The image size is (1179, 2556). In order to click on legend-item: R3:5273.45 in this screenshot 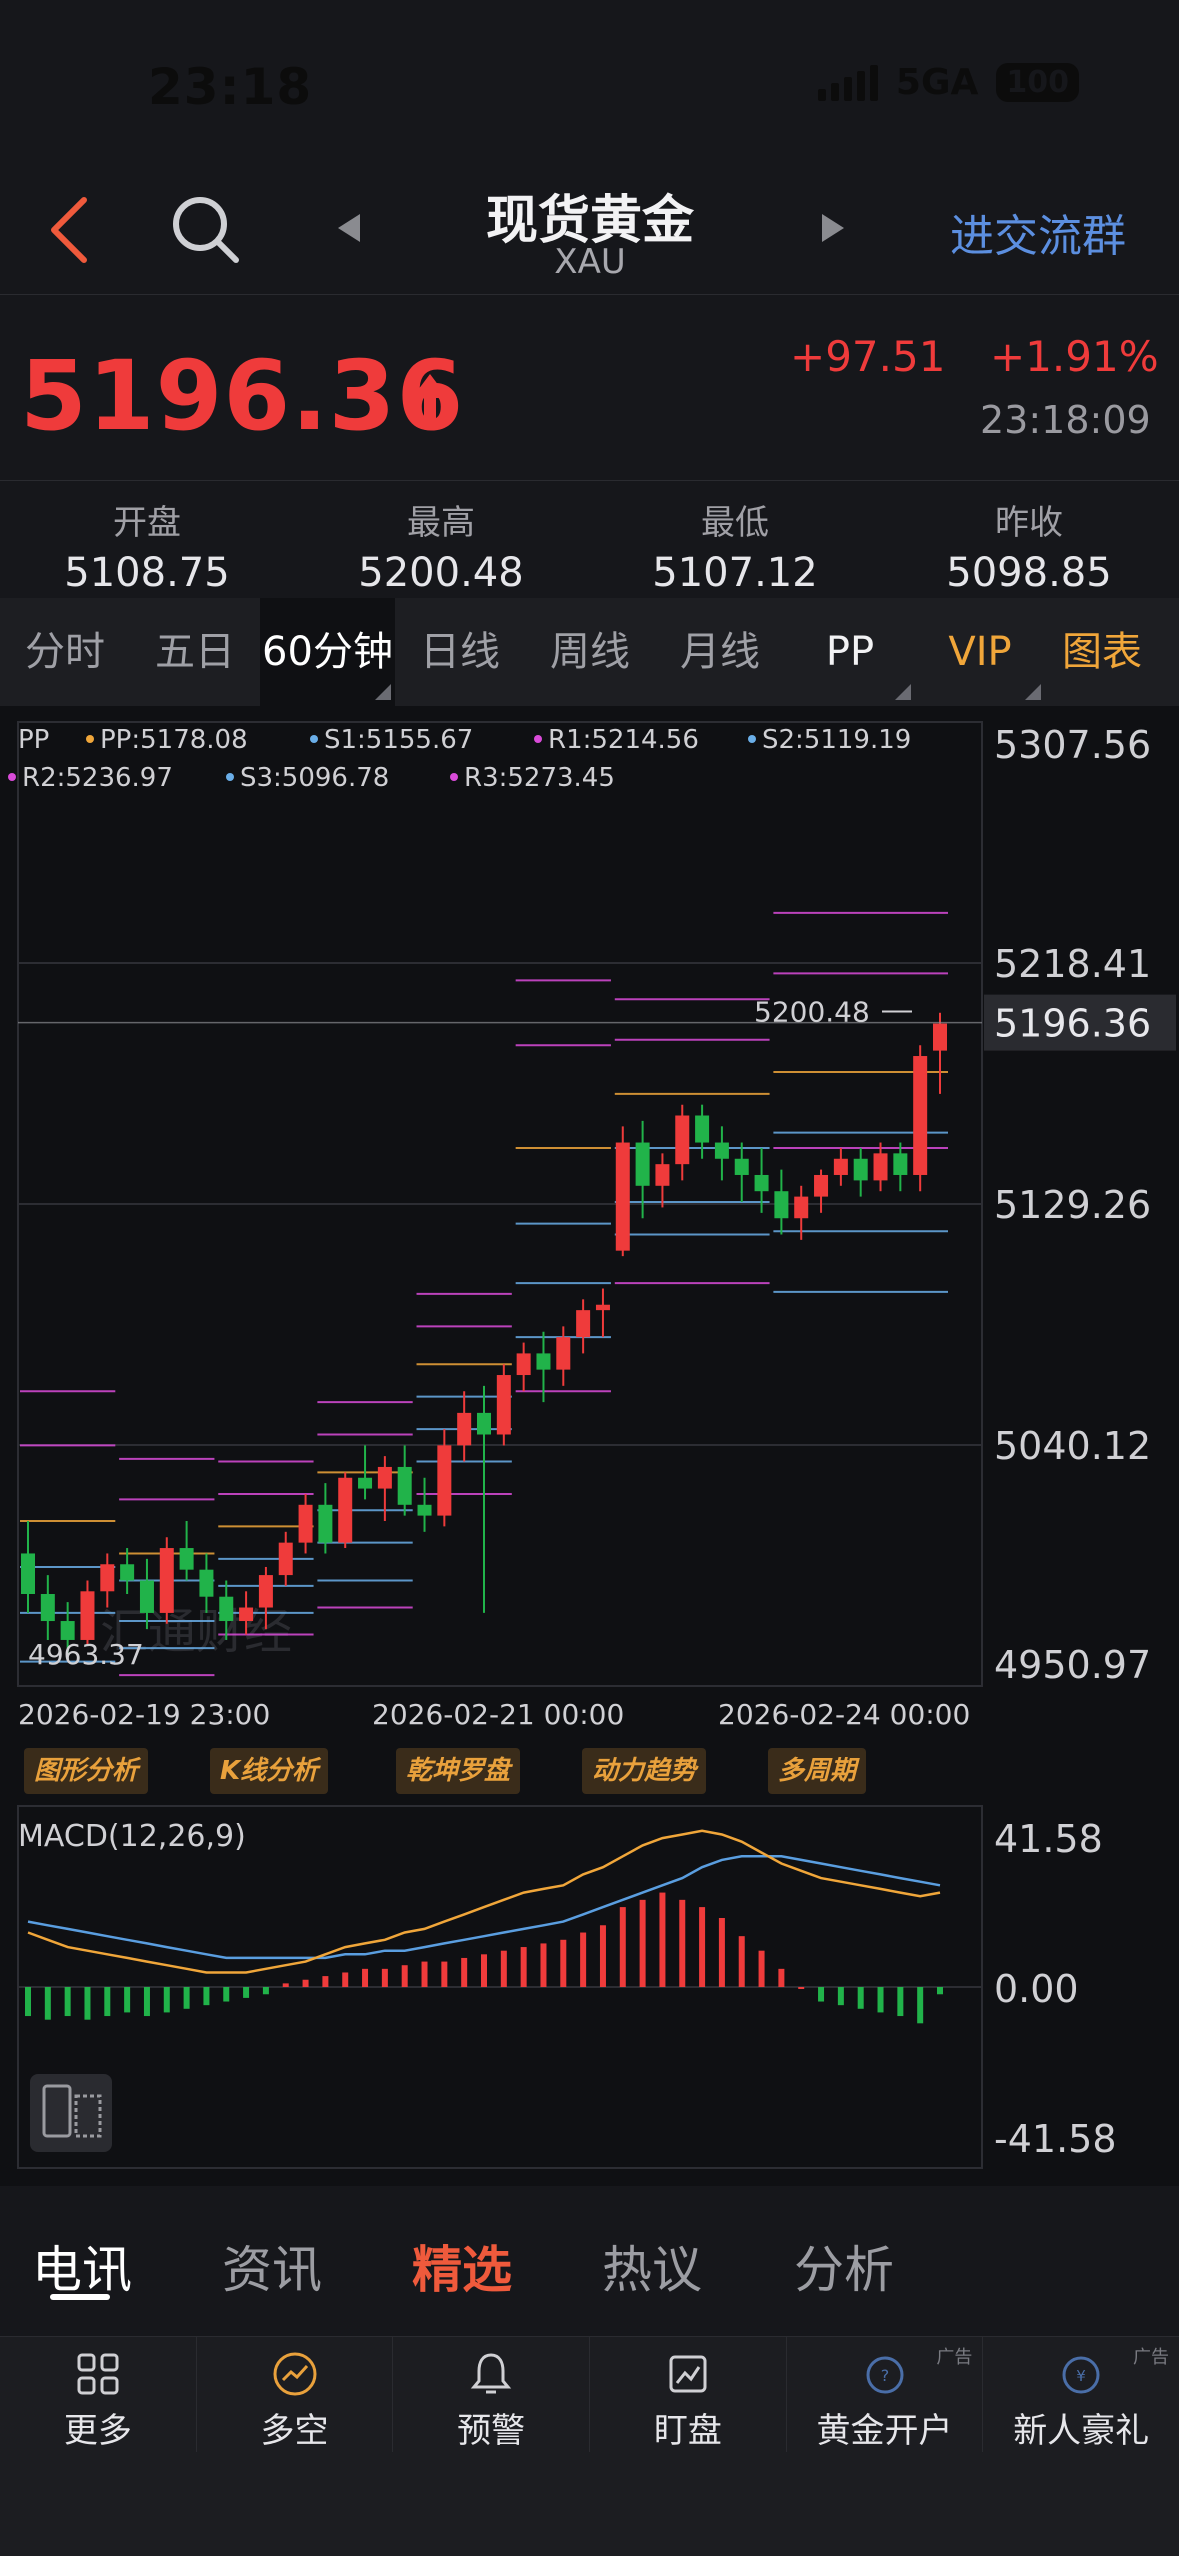, I will do `click(539, 778)`.